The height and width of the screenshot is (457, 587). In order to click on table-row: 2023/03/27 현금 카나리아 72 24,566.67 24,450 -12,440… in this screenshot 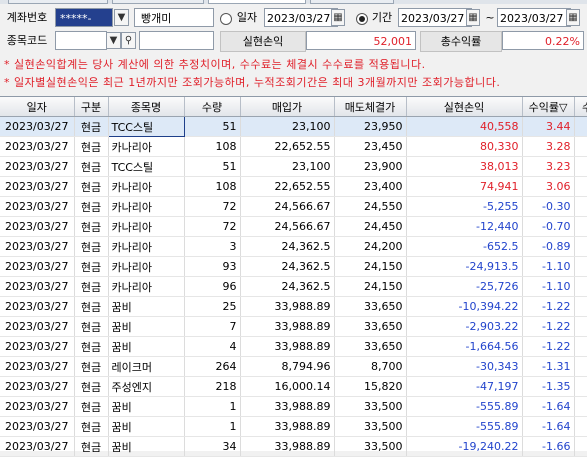, I will do `click(293, 226)`.